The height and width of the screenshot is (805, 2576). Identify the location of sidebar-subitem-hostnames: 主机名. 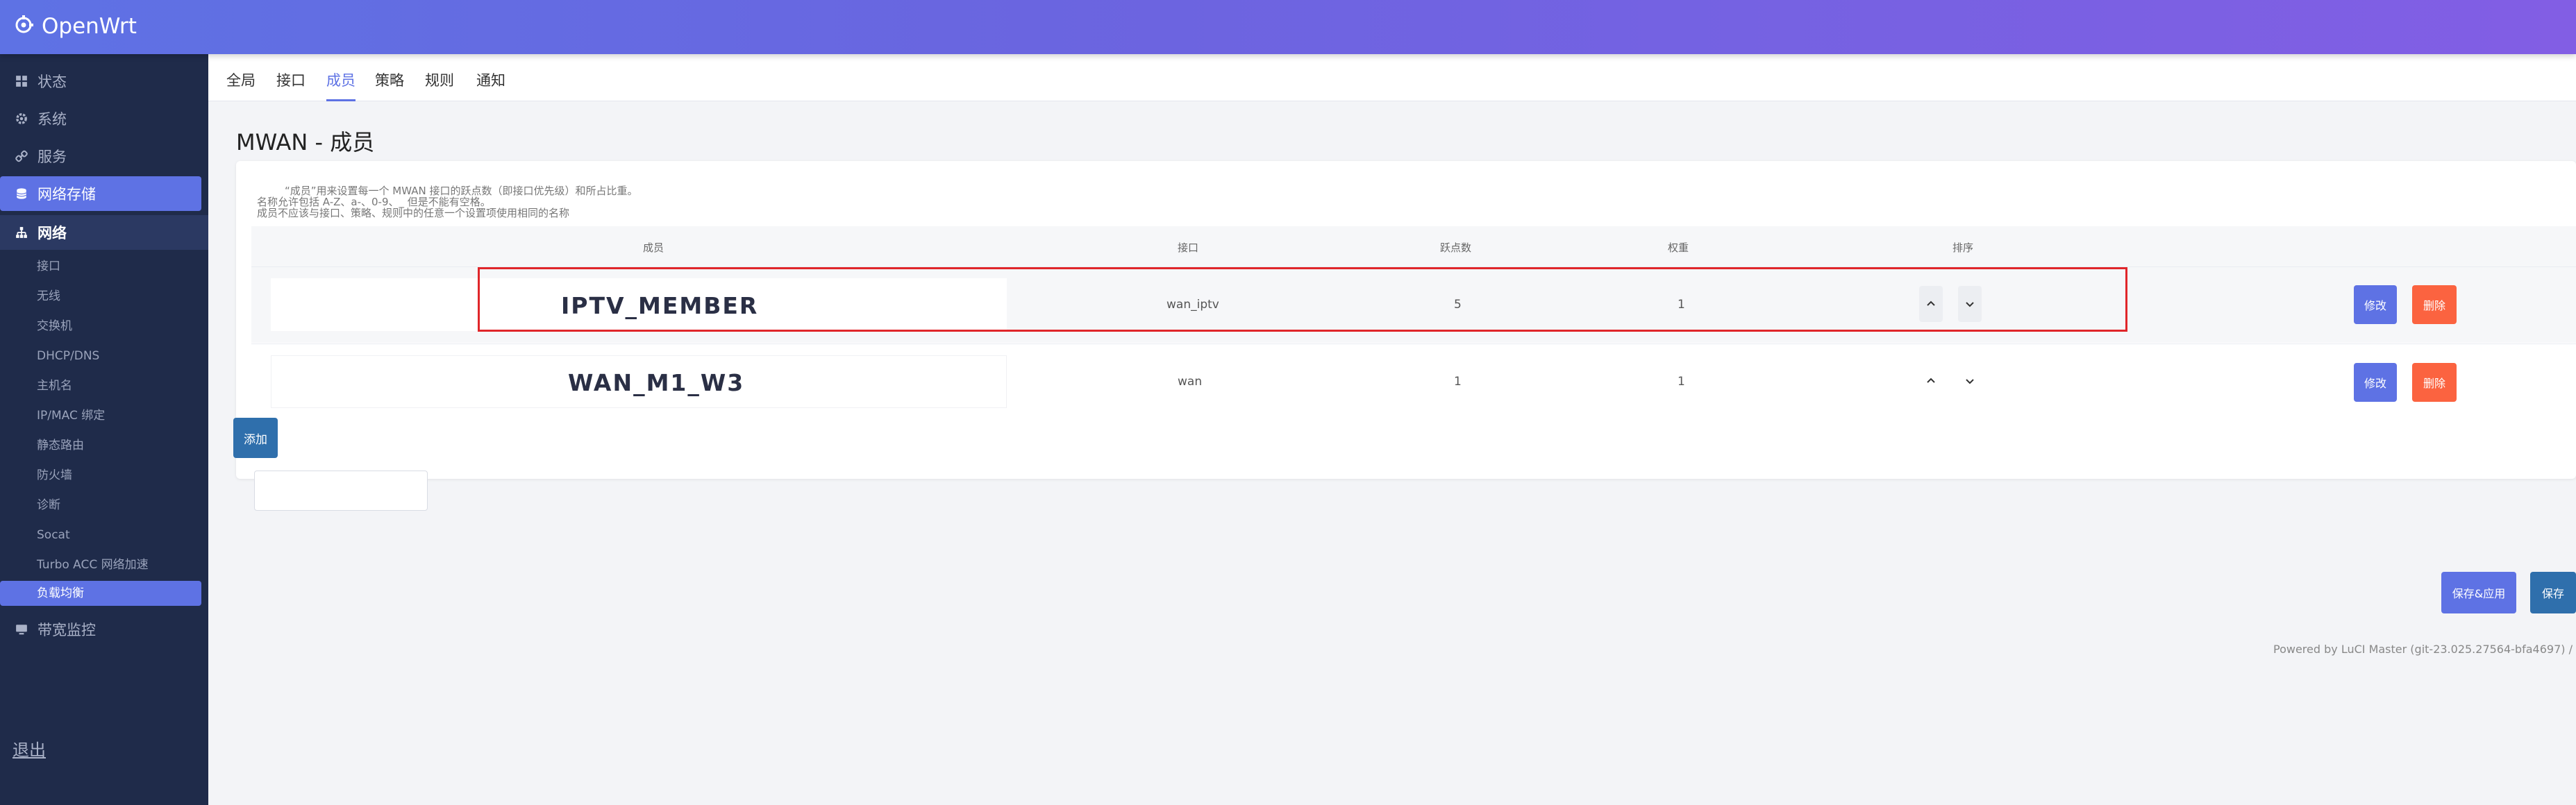
(54, 385).